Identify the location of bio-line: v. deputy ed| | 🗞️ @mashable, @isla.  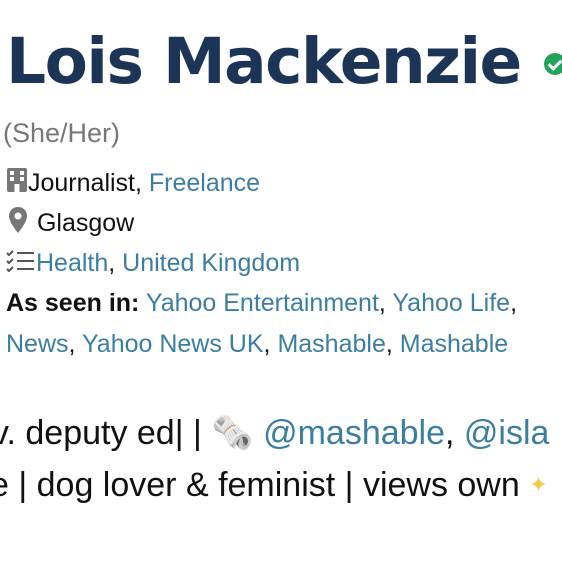
(274, 433).